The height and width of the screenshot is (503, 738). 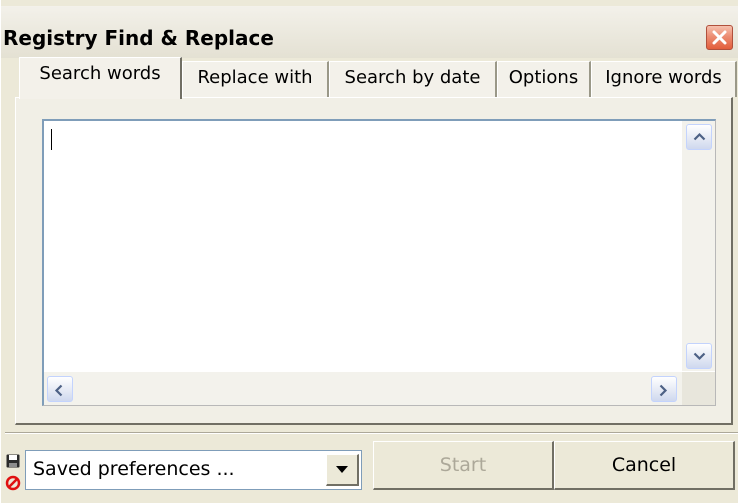 I want to click on dropdown-button, so click(x=342, y=470).